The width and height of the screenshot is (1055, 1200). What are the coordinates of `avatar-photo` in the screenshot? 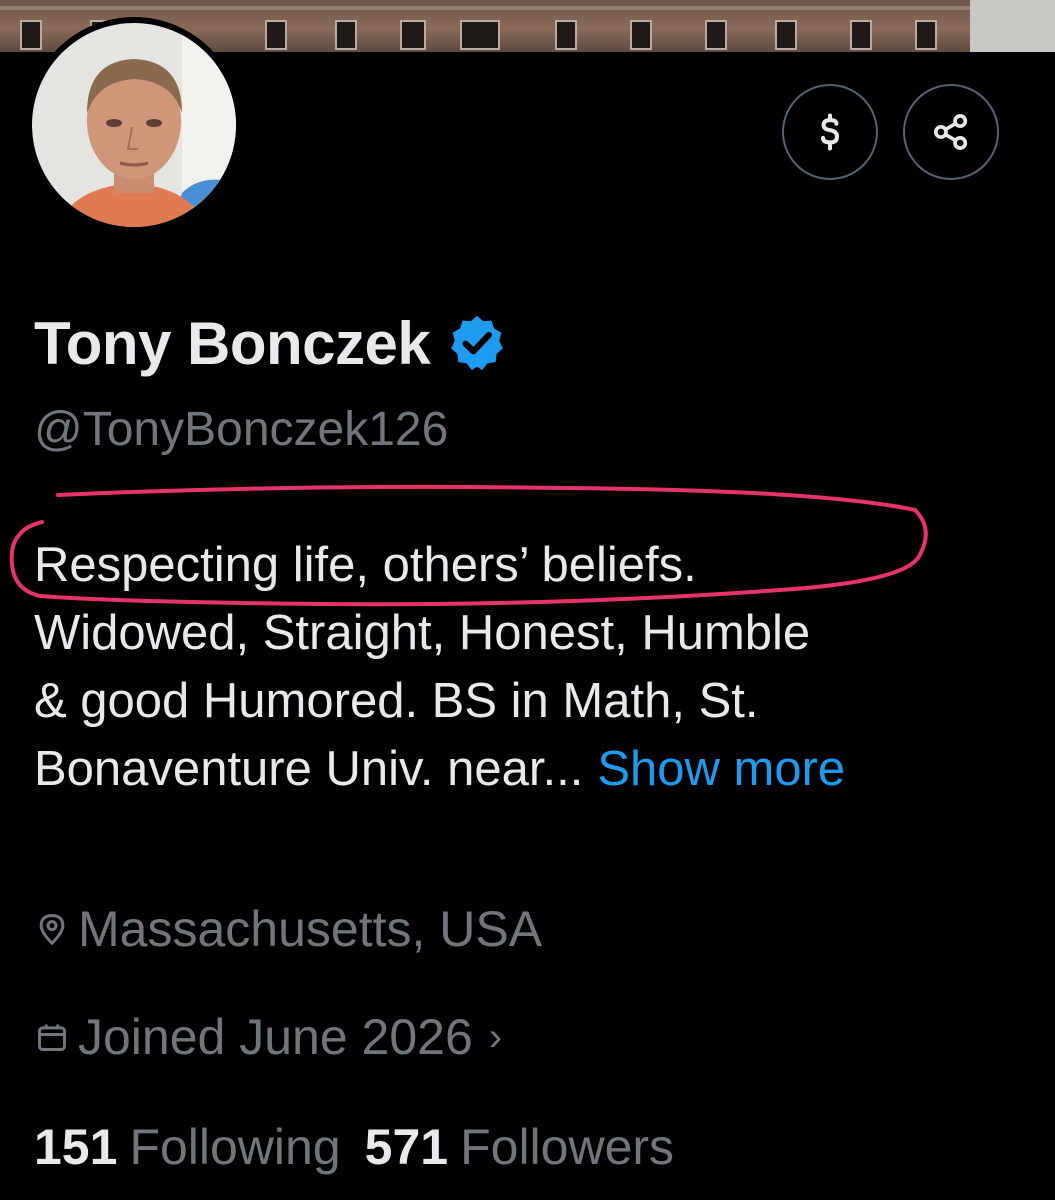 It's located at (134, 125).